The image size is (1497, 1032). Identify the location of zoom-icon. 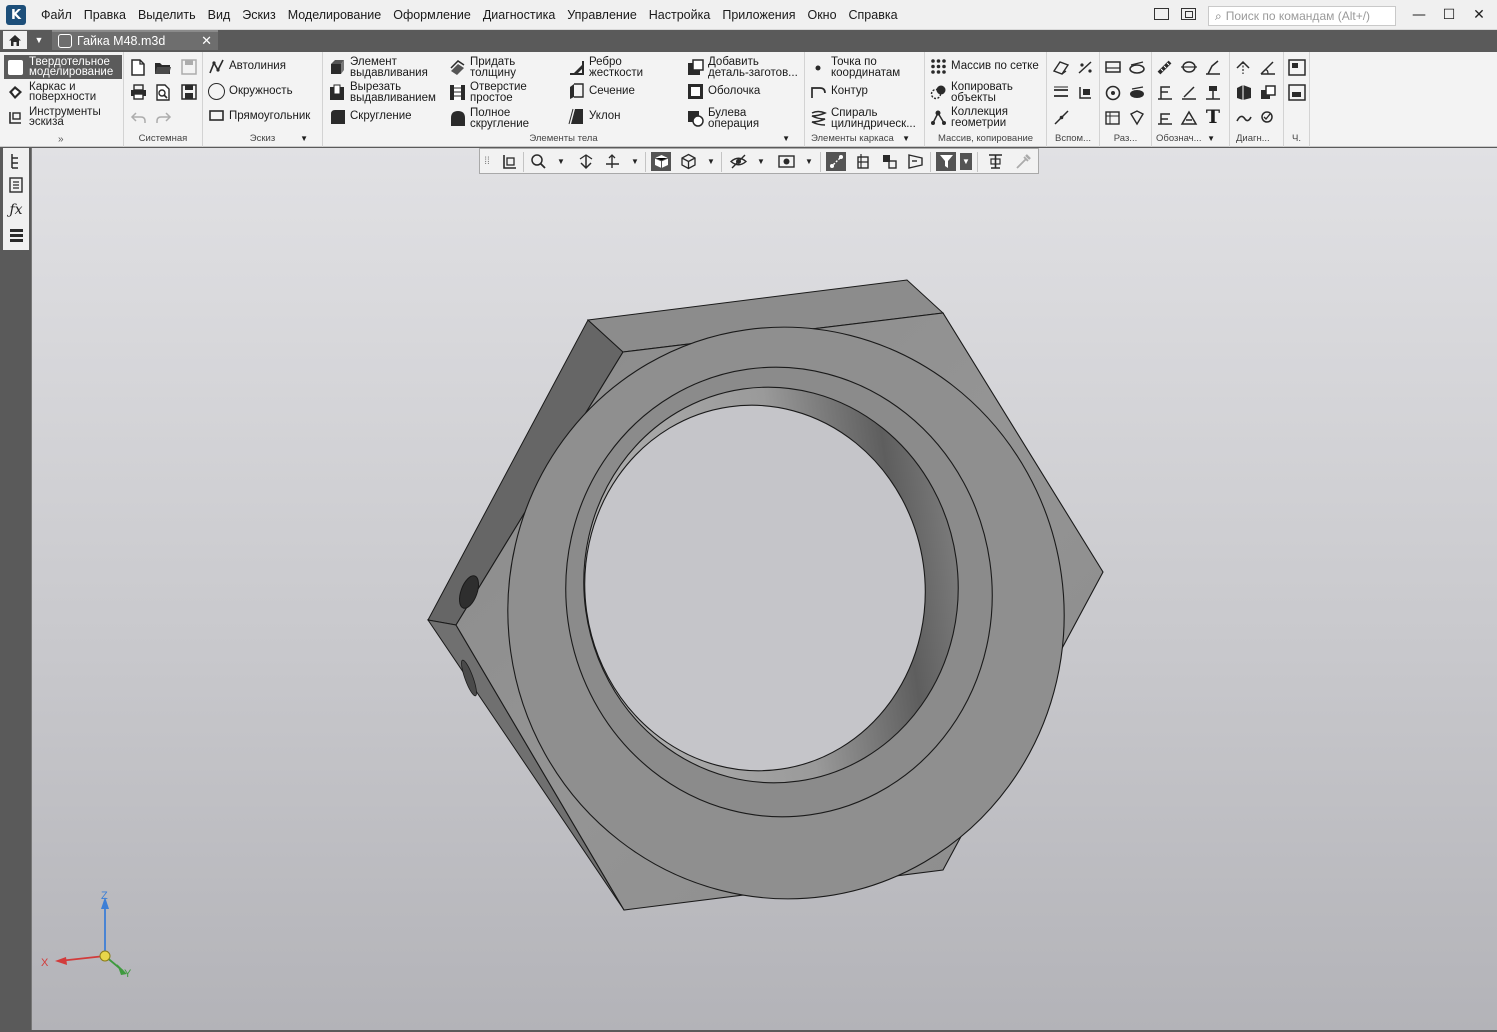
(538, 161).